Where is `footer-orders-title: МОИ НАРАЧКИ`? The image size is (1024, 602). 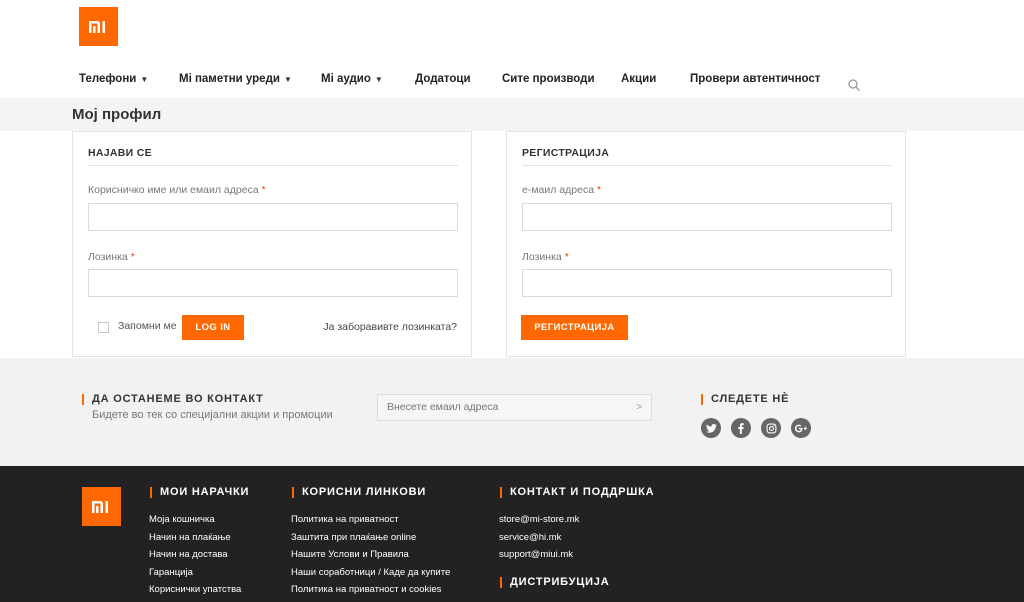 footer-orders-title: МОИ НАРАЧКИ is located at coordinates (199, 492).